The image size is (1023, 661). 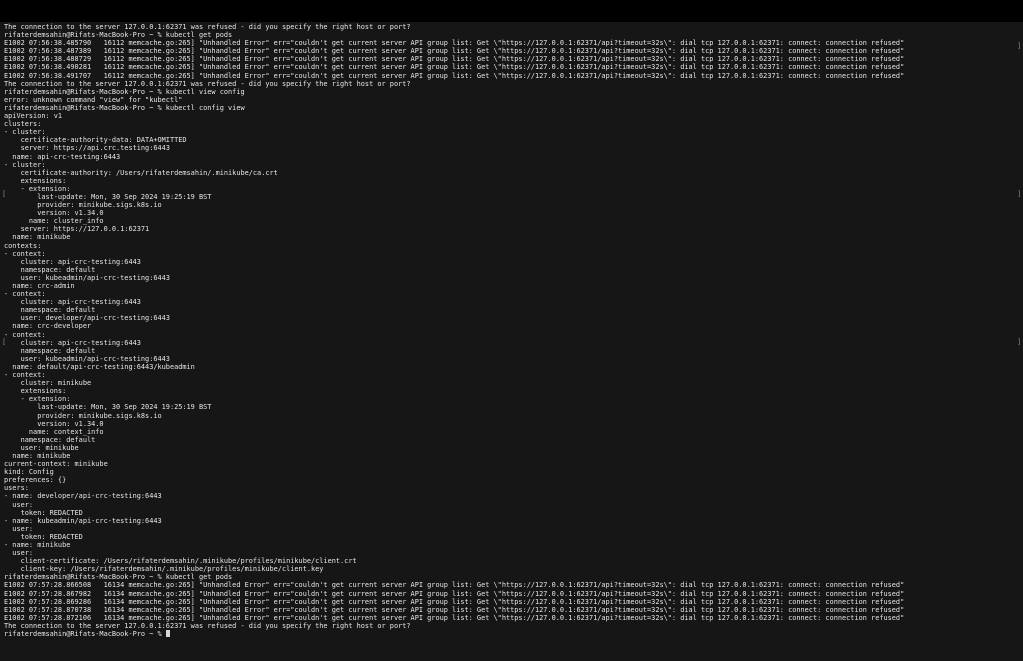 I want to click on terminal-line: cluster: minikube, so click(x=48, y=383).